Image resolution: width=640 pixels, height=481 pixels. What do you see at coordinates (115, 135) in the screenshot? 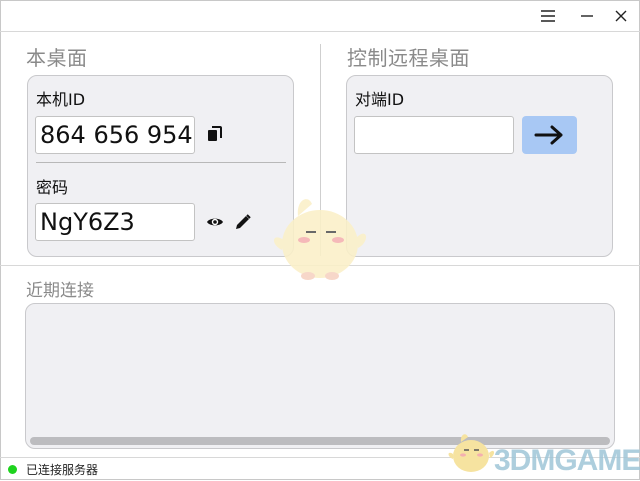
I see `local-id-value: 864 656 954` at bounding box center [115, 135].